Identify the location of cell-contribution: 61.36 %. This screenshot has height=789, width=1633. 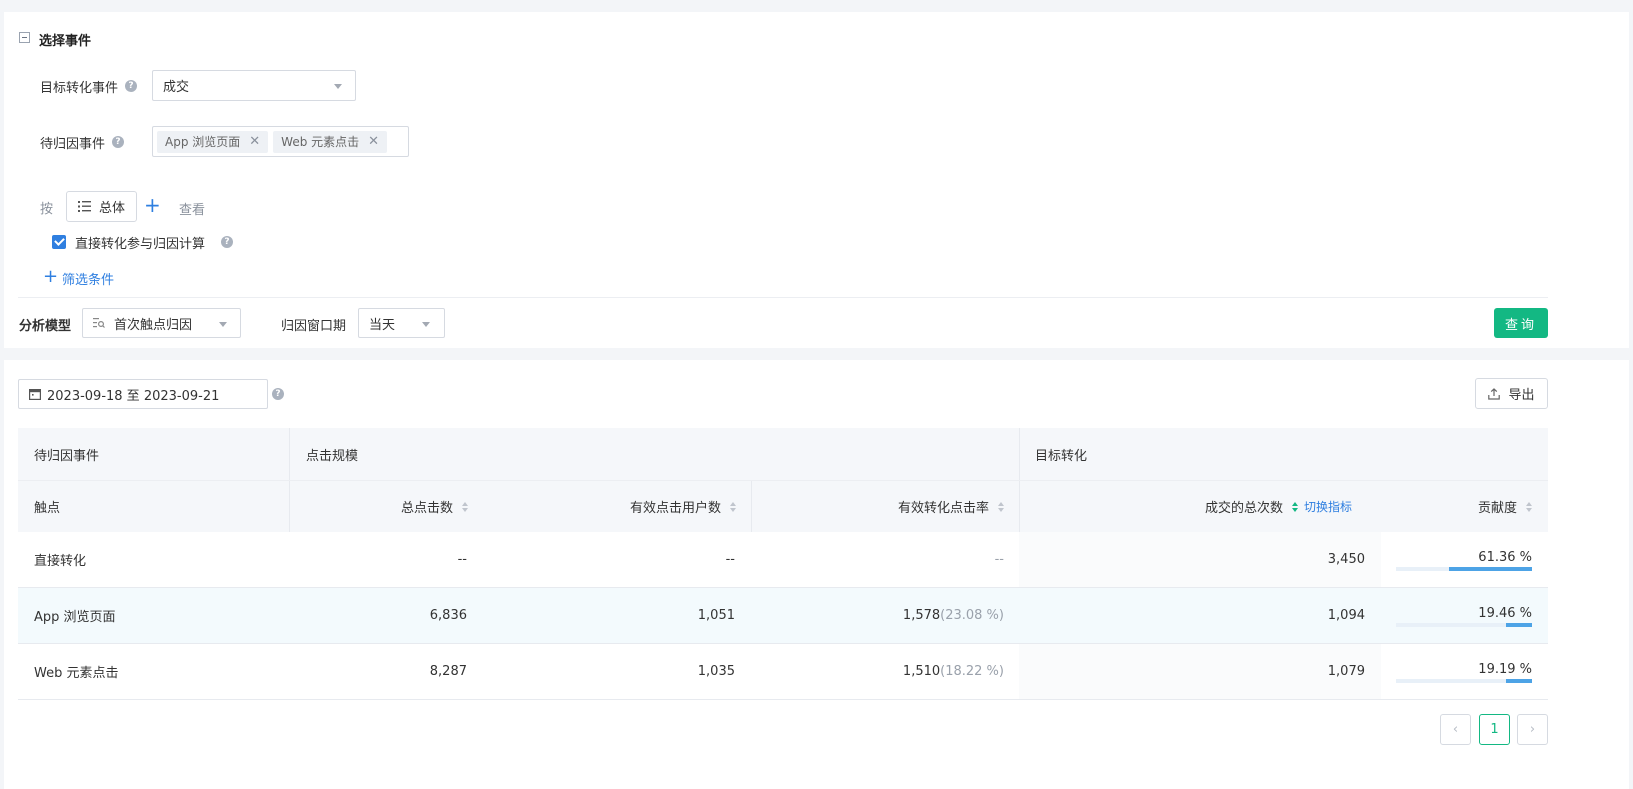
(1464, 559).